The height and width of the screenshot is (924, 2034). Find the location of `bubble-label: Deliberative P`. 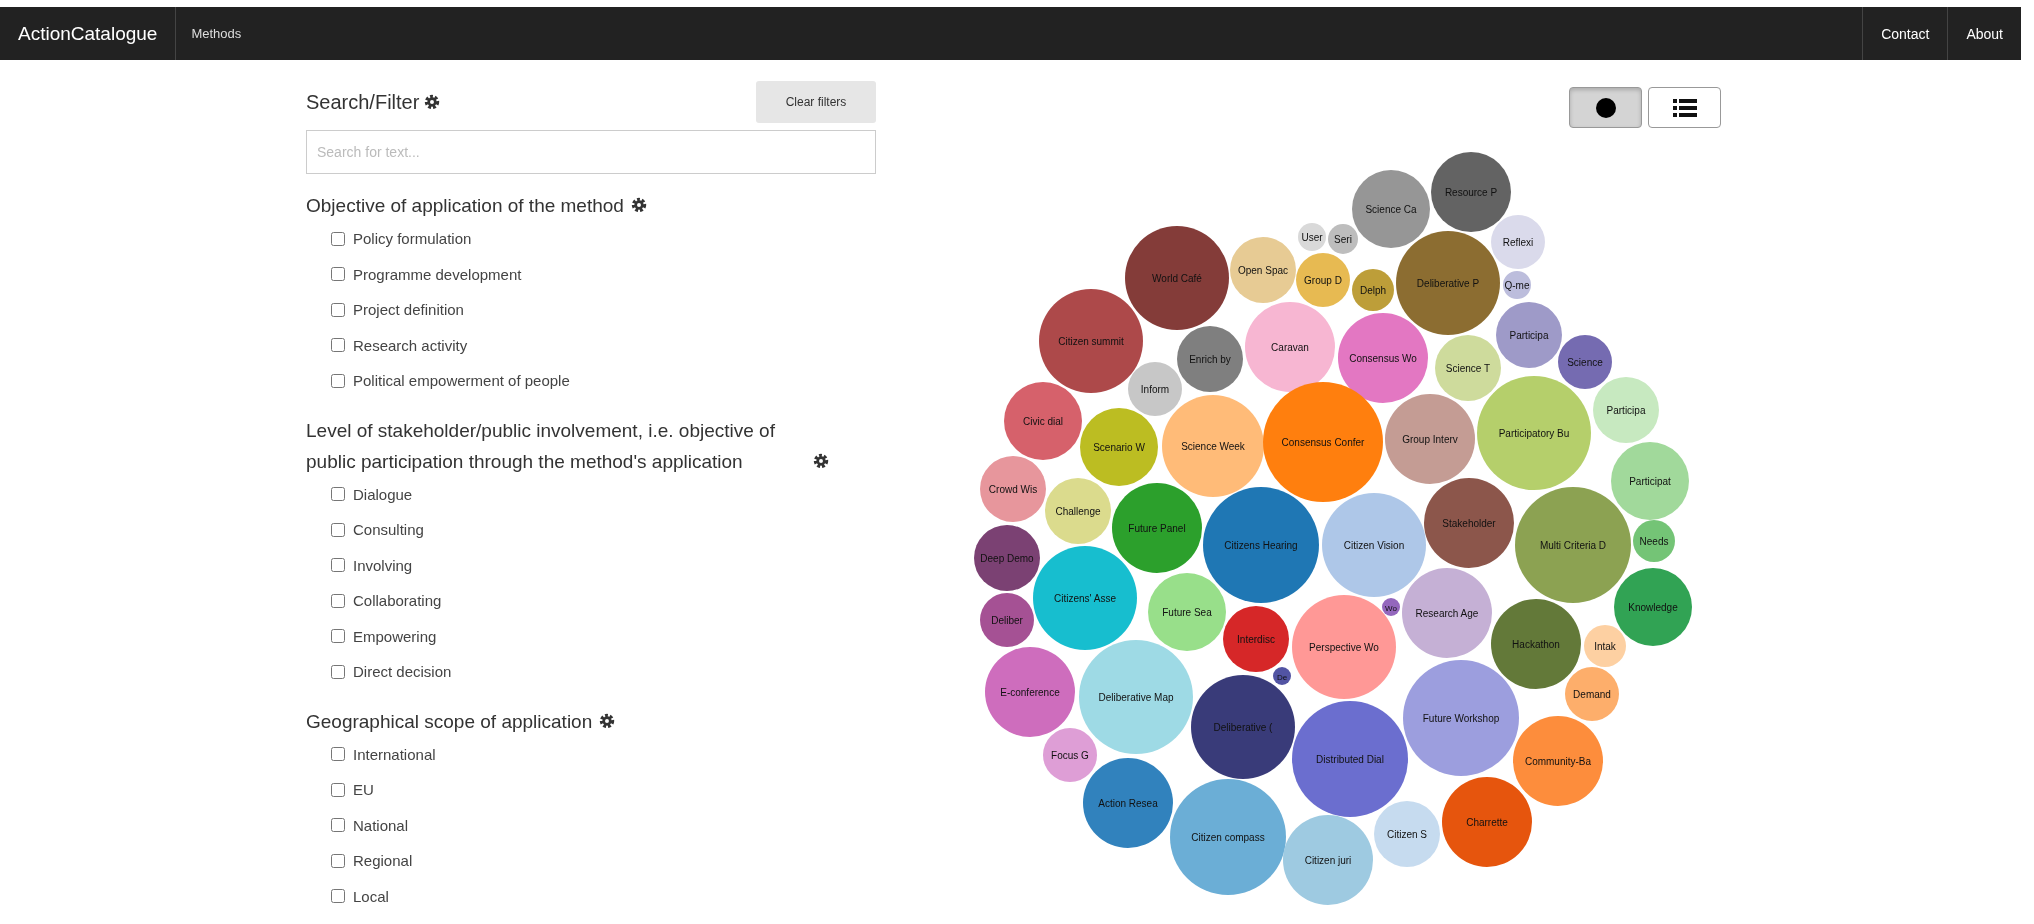

bubble-label: Deliberative P is located at coordinates (1448, 283).